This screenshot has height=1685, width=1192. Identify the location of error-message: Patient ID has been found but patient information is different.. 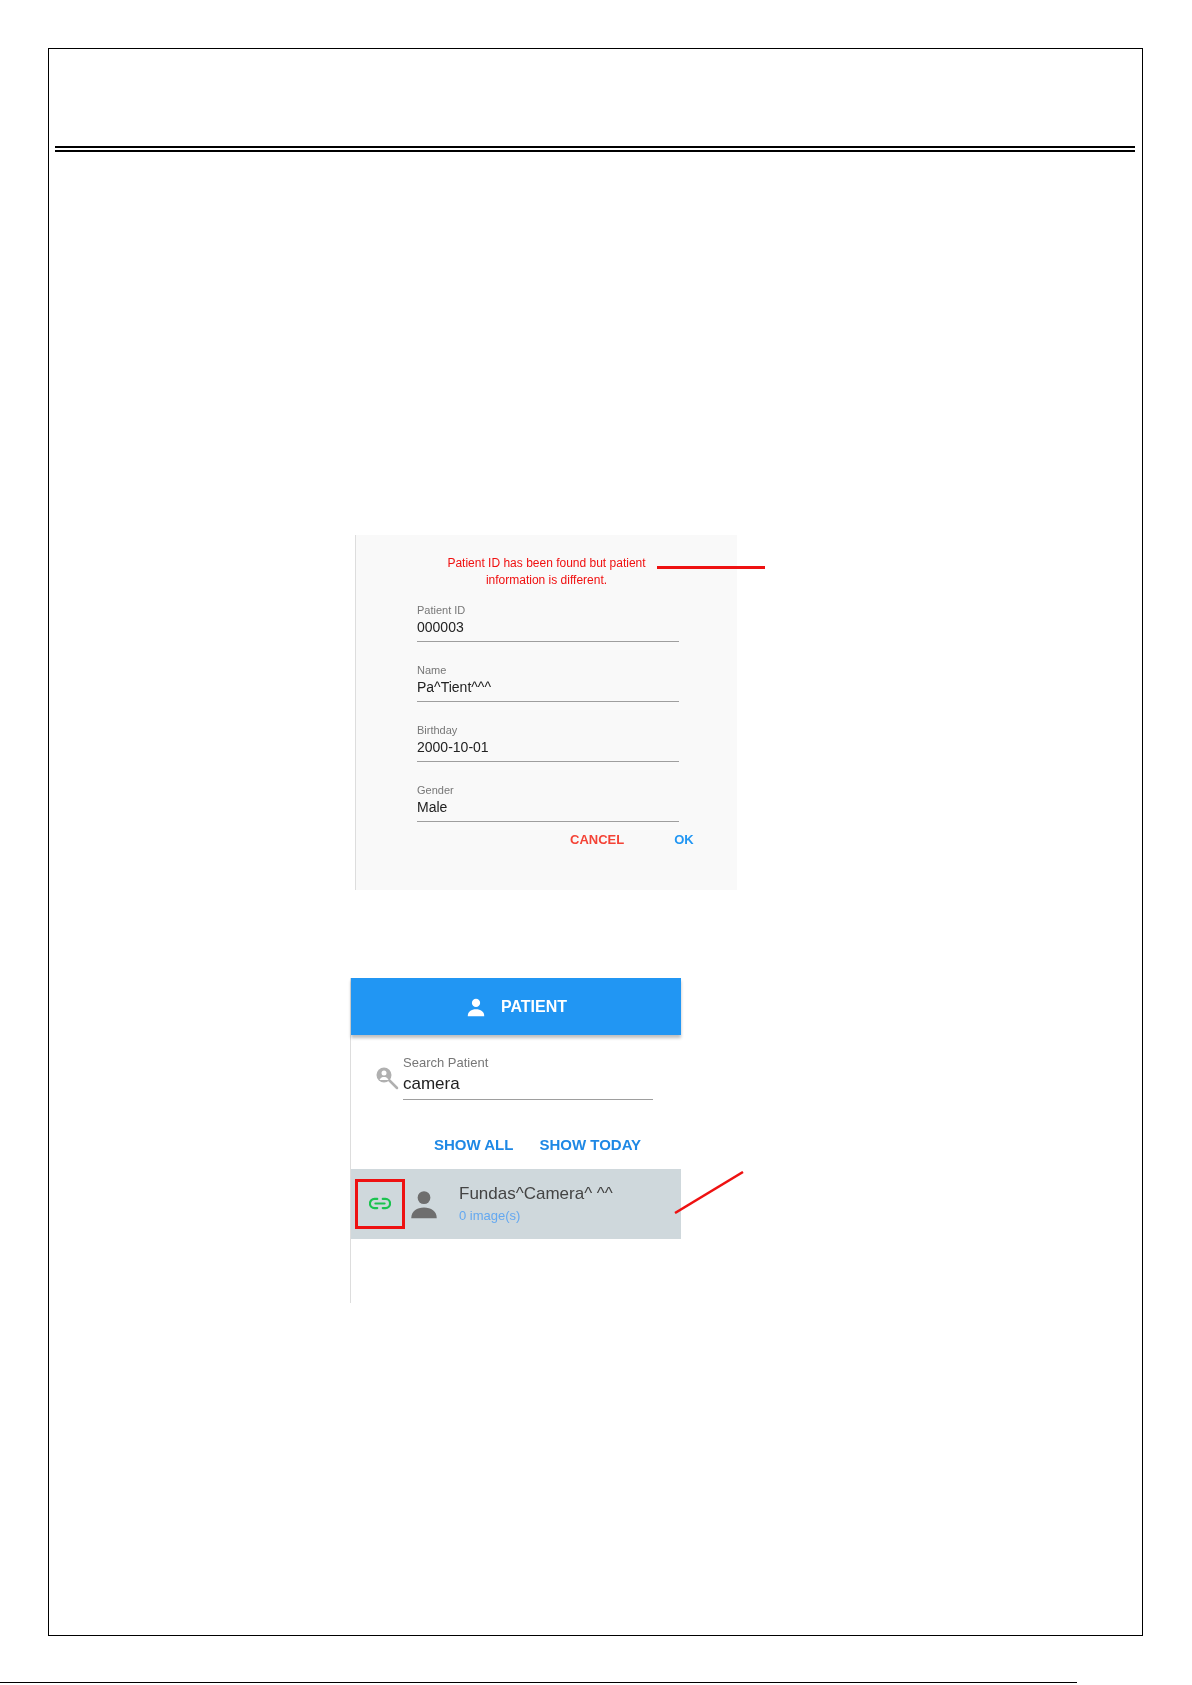
(546, 572).